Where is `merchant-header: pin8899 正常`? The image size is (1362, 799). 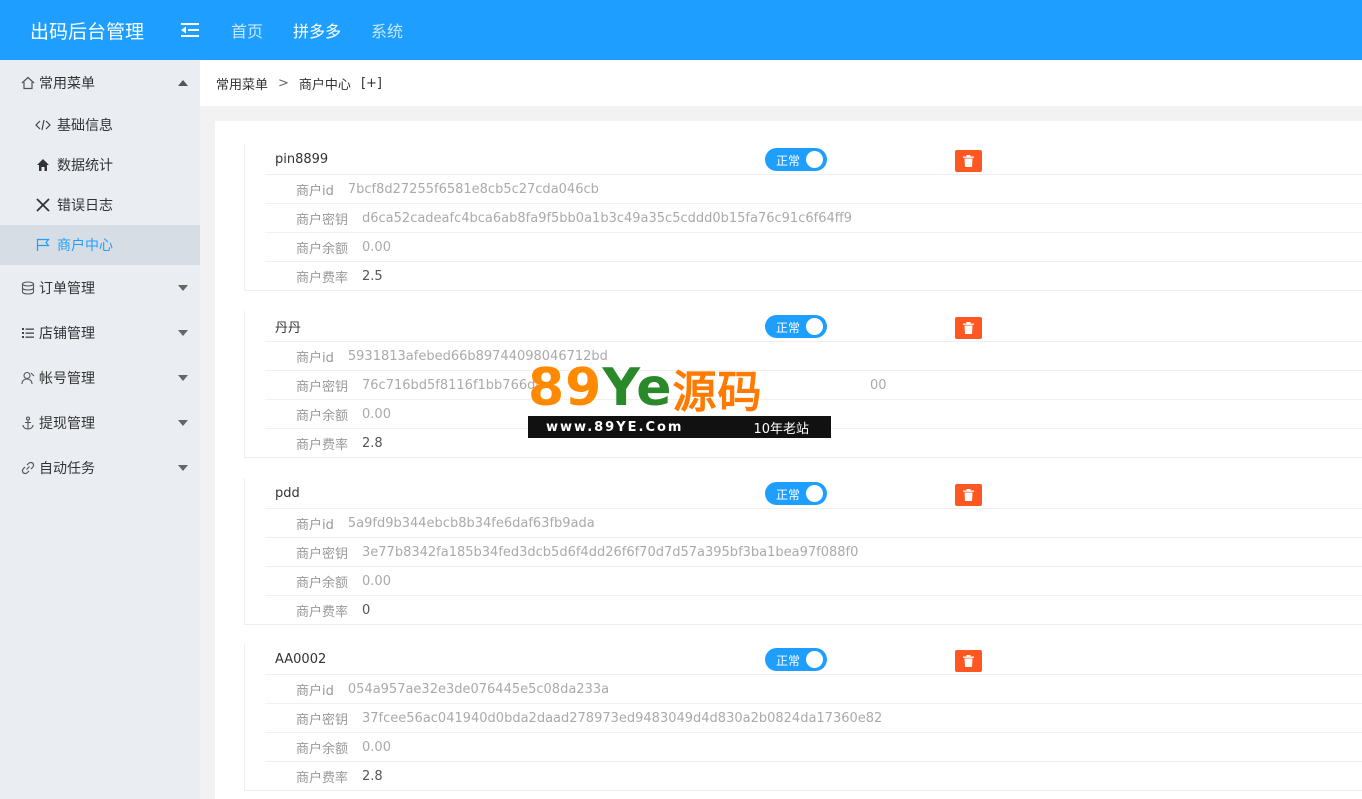
merchant-header: pin8899 正常 is located at coordinates (803, 159).